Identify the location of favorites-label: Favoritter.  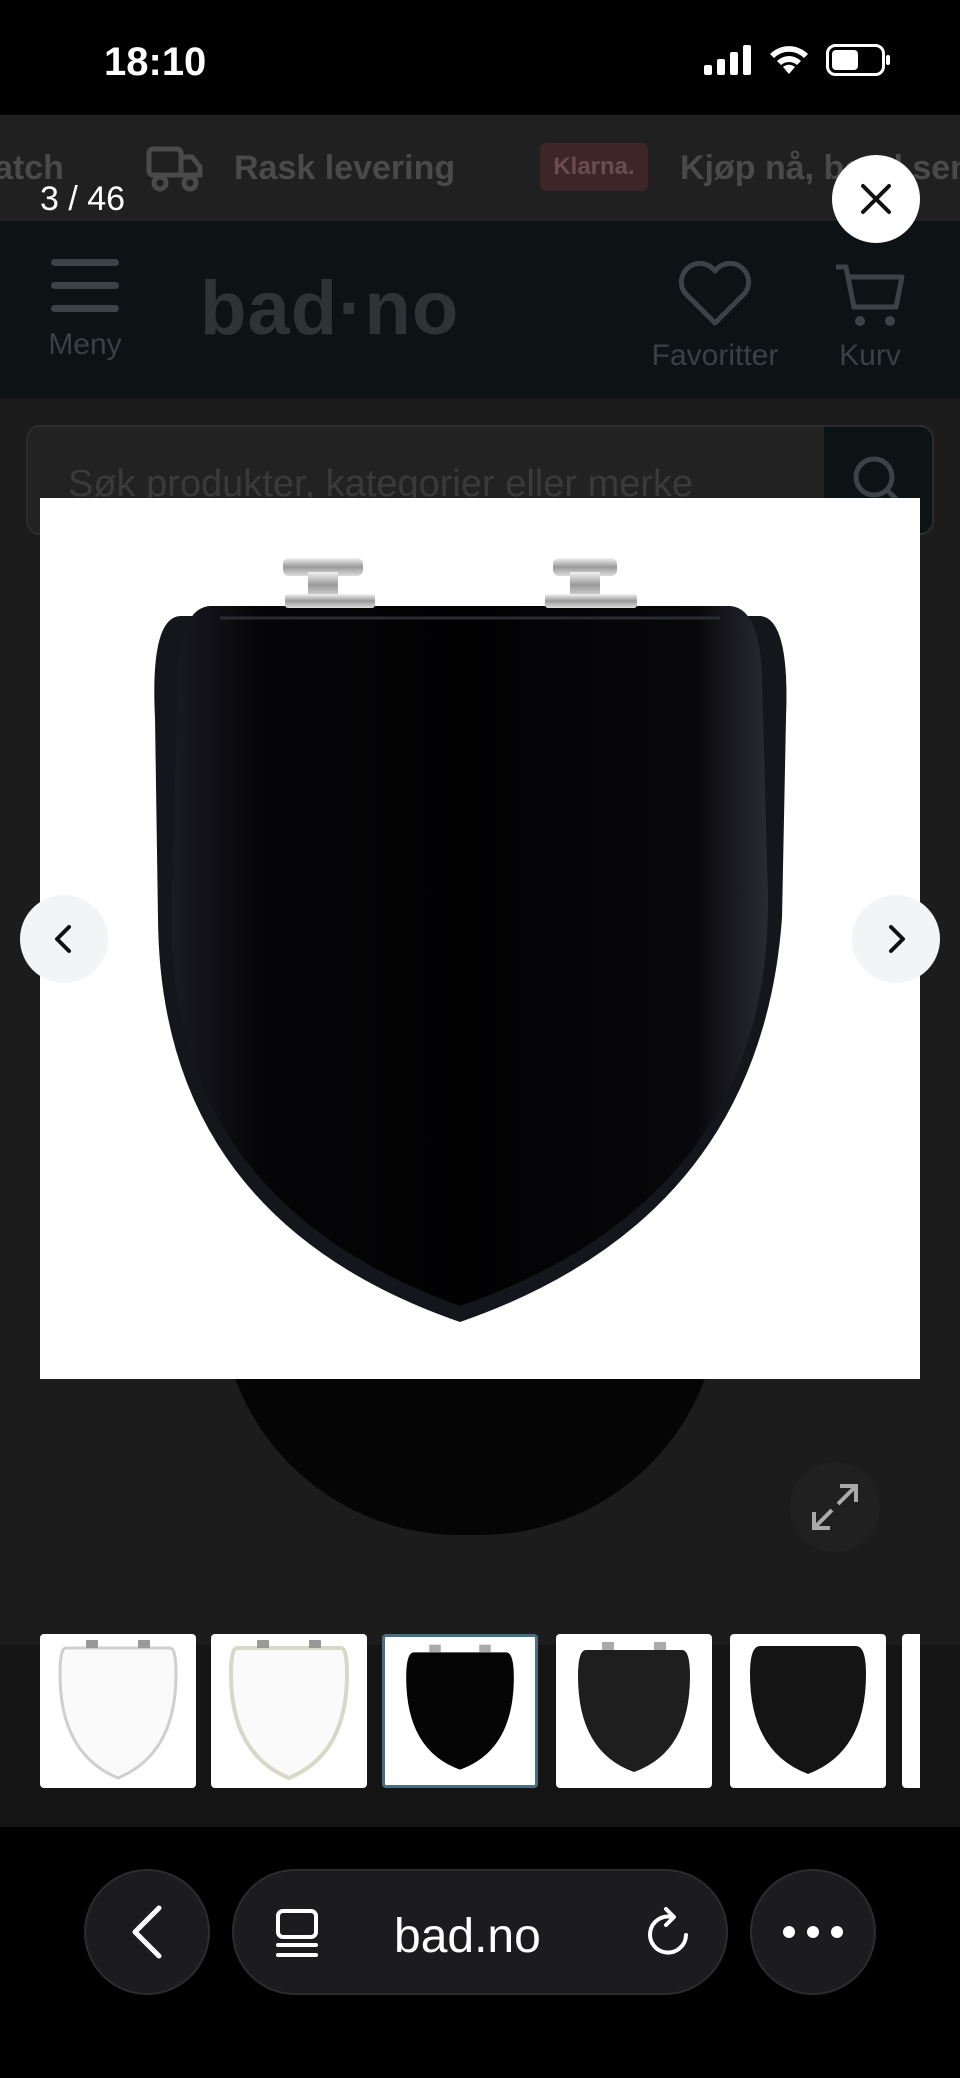
(715, 355).